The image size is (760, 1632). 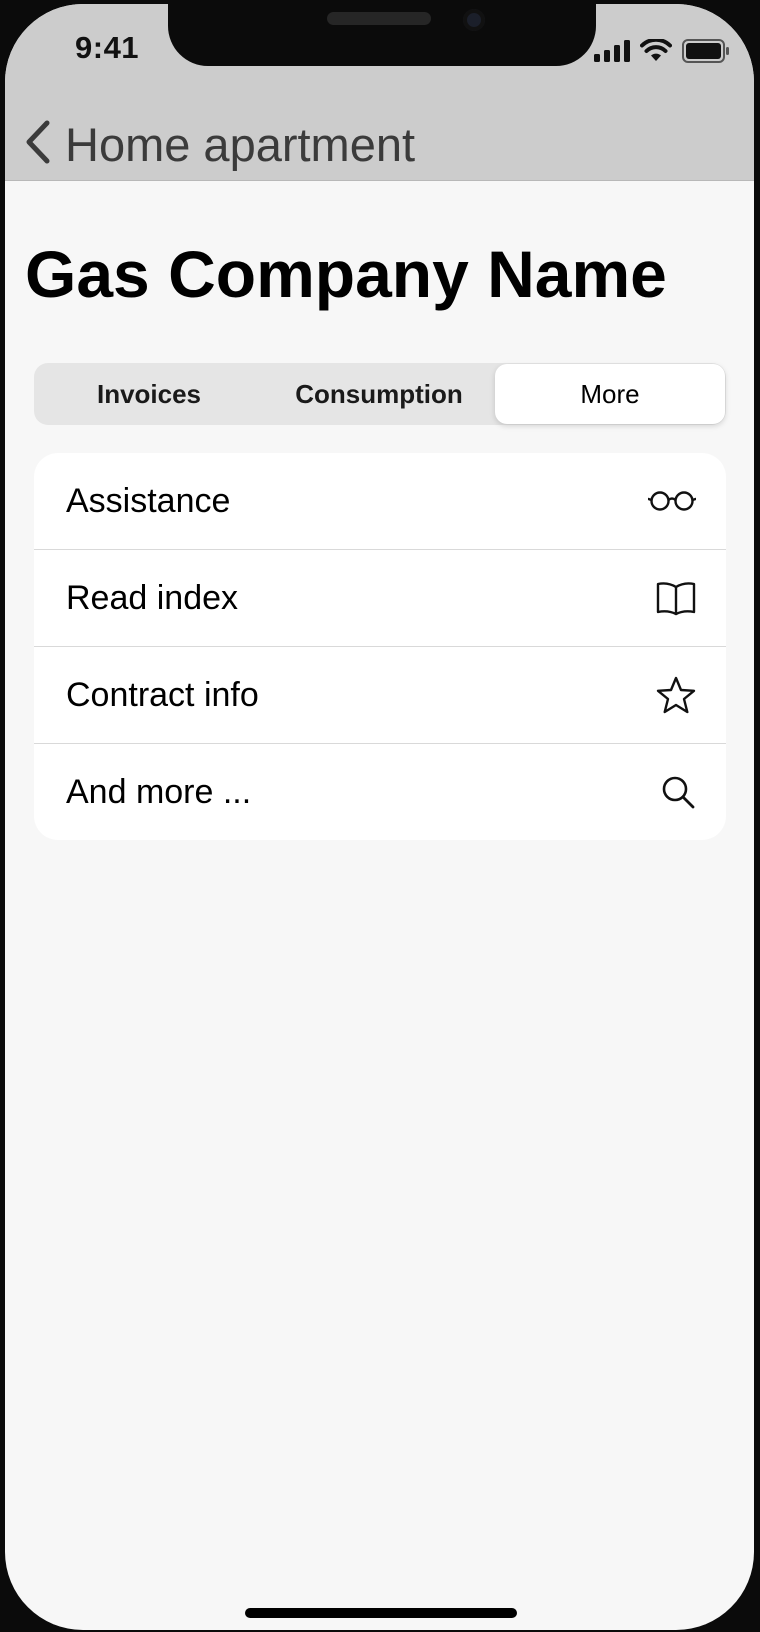 I want to click on back-button: Home apartment, so click(x=220, y=144).